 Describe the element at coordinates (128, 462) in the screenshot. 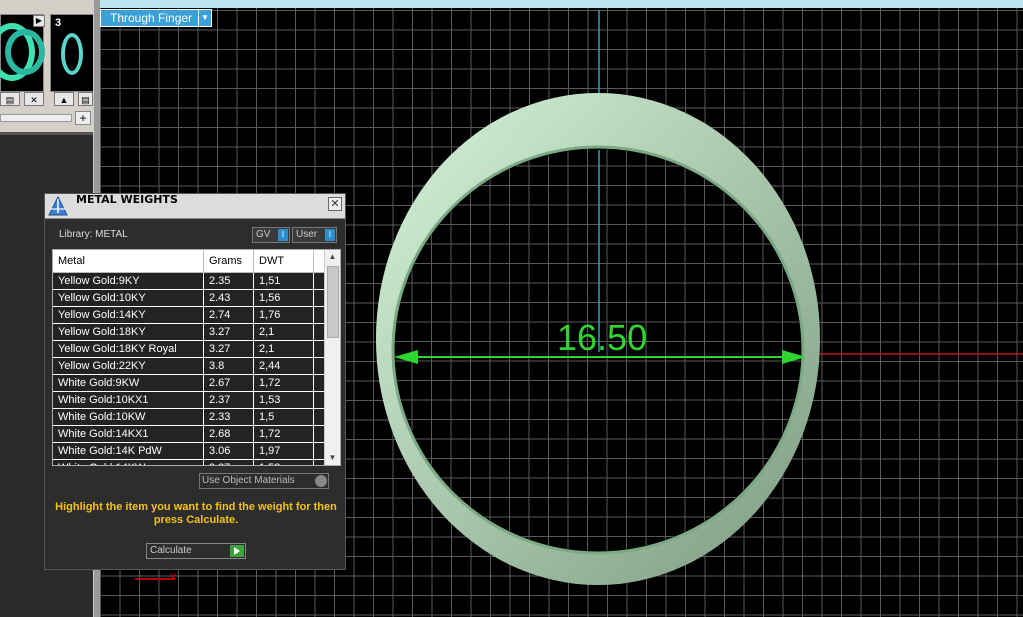

I see `cell-metal: White Gold:14KW` at that location.